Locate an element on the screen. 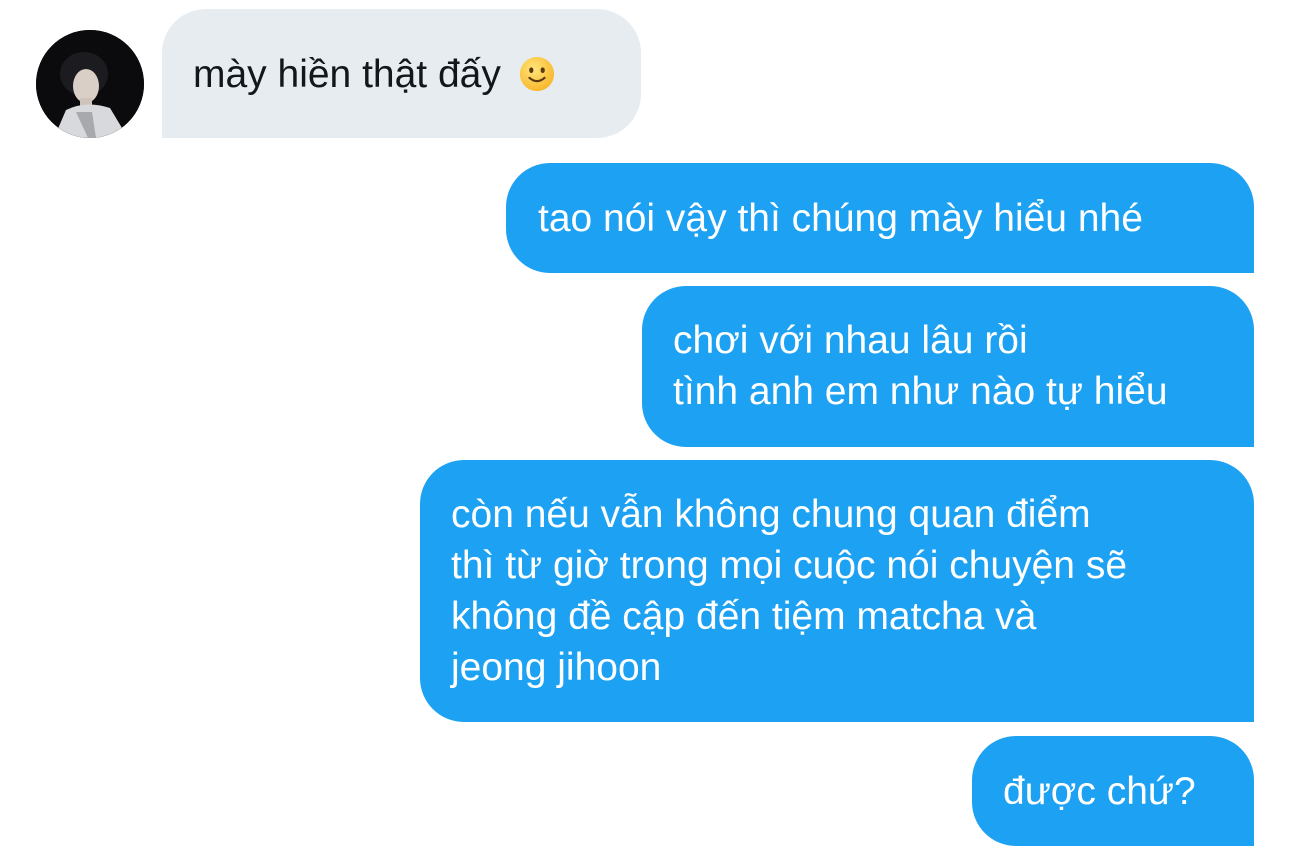  sent-message-line: không đề cập đến tiệm matcha và is located at coordinates (744, 616).